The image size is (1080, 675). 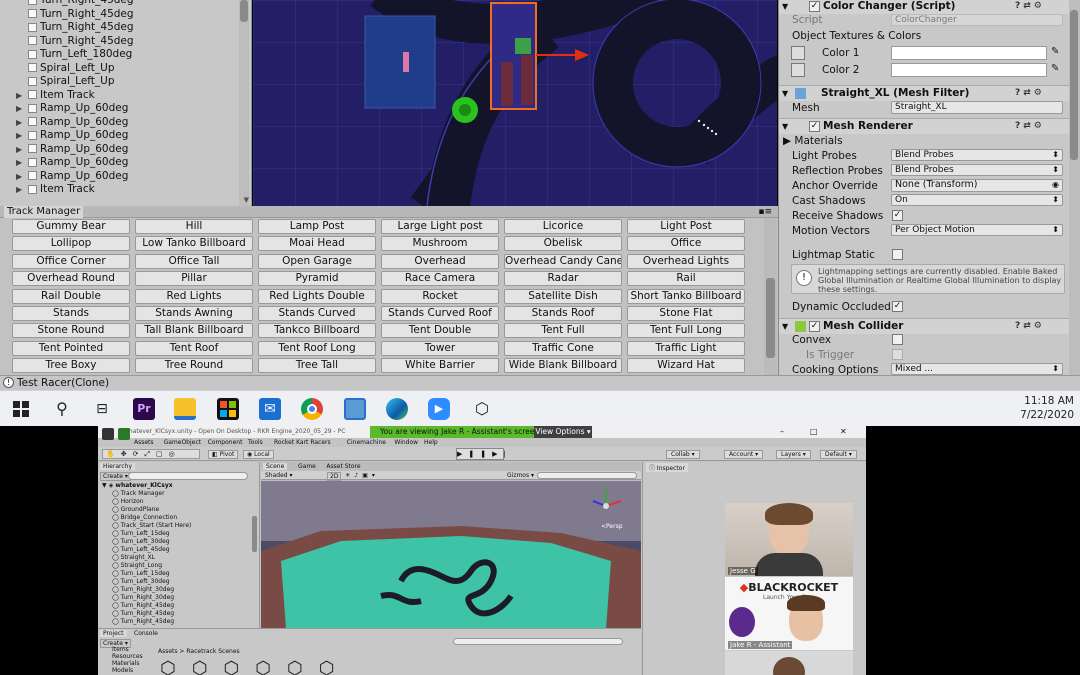 I want to click on search-icon: ⚲, so click(x=62, y=409).